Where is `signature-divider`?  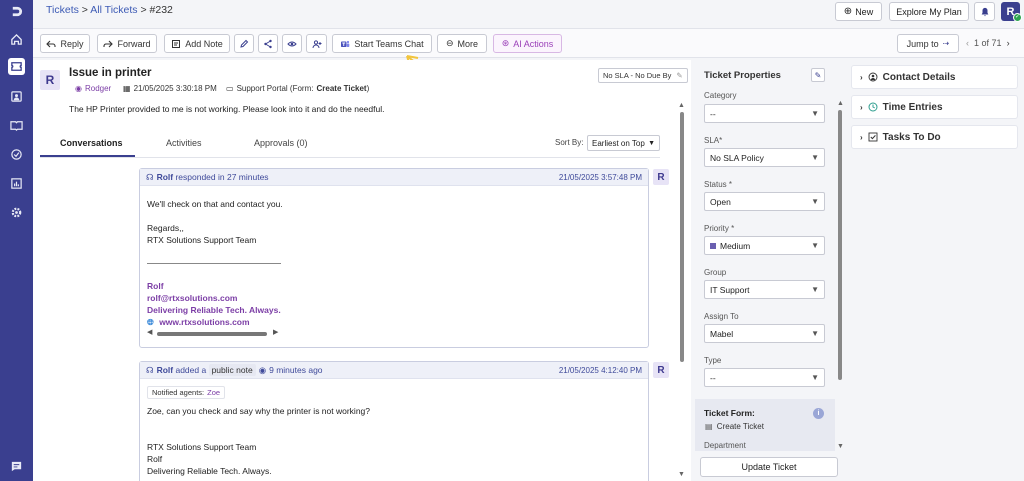
signature-divider is located at coordinates (214, 263).